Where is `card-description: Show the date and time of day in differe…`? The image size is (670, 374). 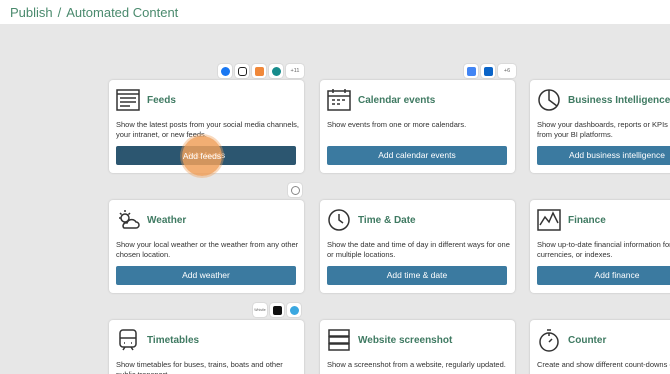
card-description: Show the date and time of day in differe… is located at coordinates (418, 249).